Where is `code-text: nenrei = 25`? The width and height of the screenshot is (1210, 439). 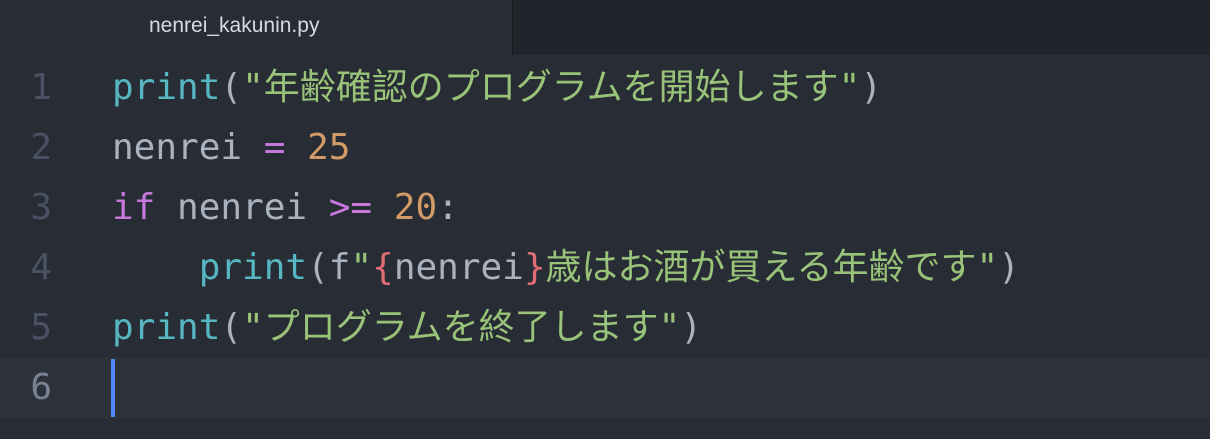
code-text: nenrei = 25 is located at coordinates (231, 148).